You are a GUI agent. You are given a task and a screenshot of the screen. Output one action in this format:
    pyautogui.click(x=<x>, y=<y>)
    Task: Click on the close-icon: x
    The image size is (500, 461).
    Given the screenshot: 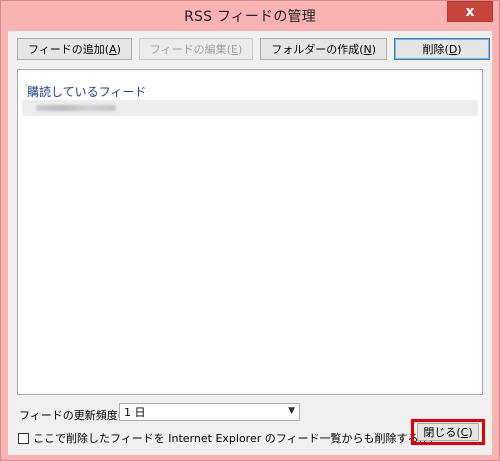 What is the action you would take?
    pyautogui.click(x=470, y=11)
    